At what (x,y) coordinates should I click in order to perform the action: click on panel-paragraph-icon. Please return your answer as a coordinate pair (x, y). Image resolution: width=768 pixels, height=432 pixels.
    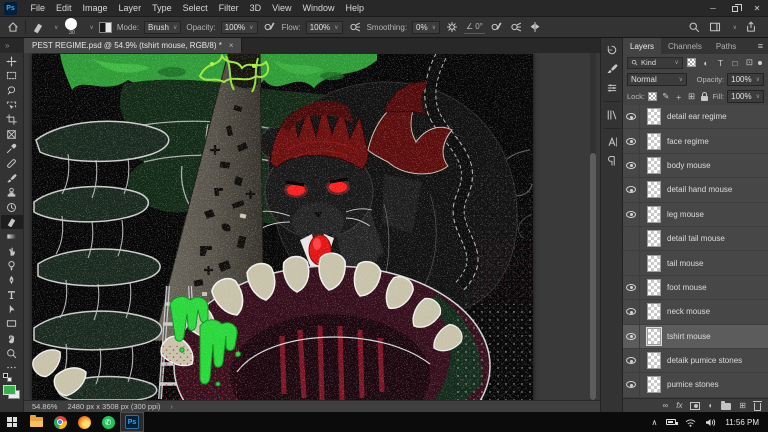
    Looking at the image, I should click on (612, 161).